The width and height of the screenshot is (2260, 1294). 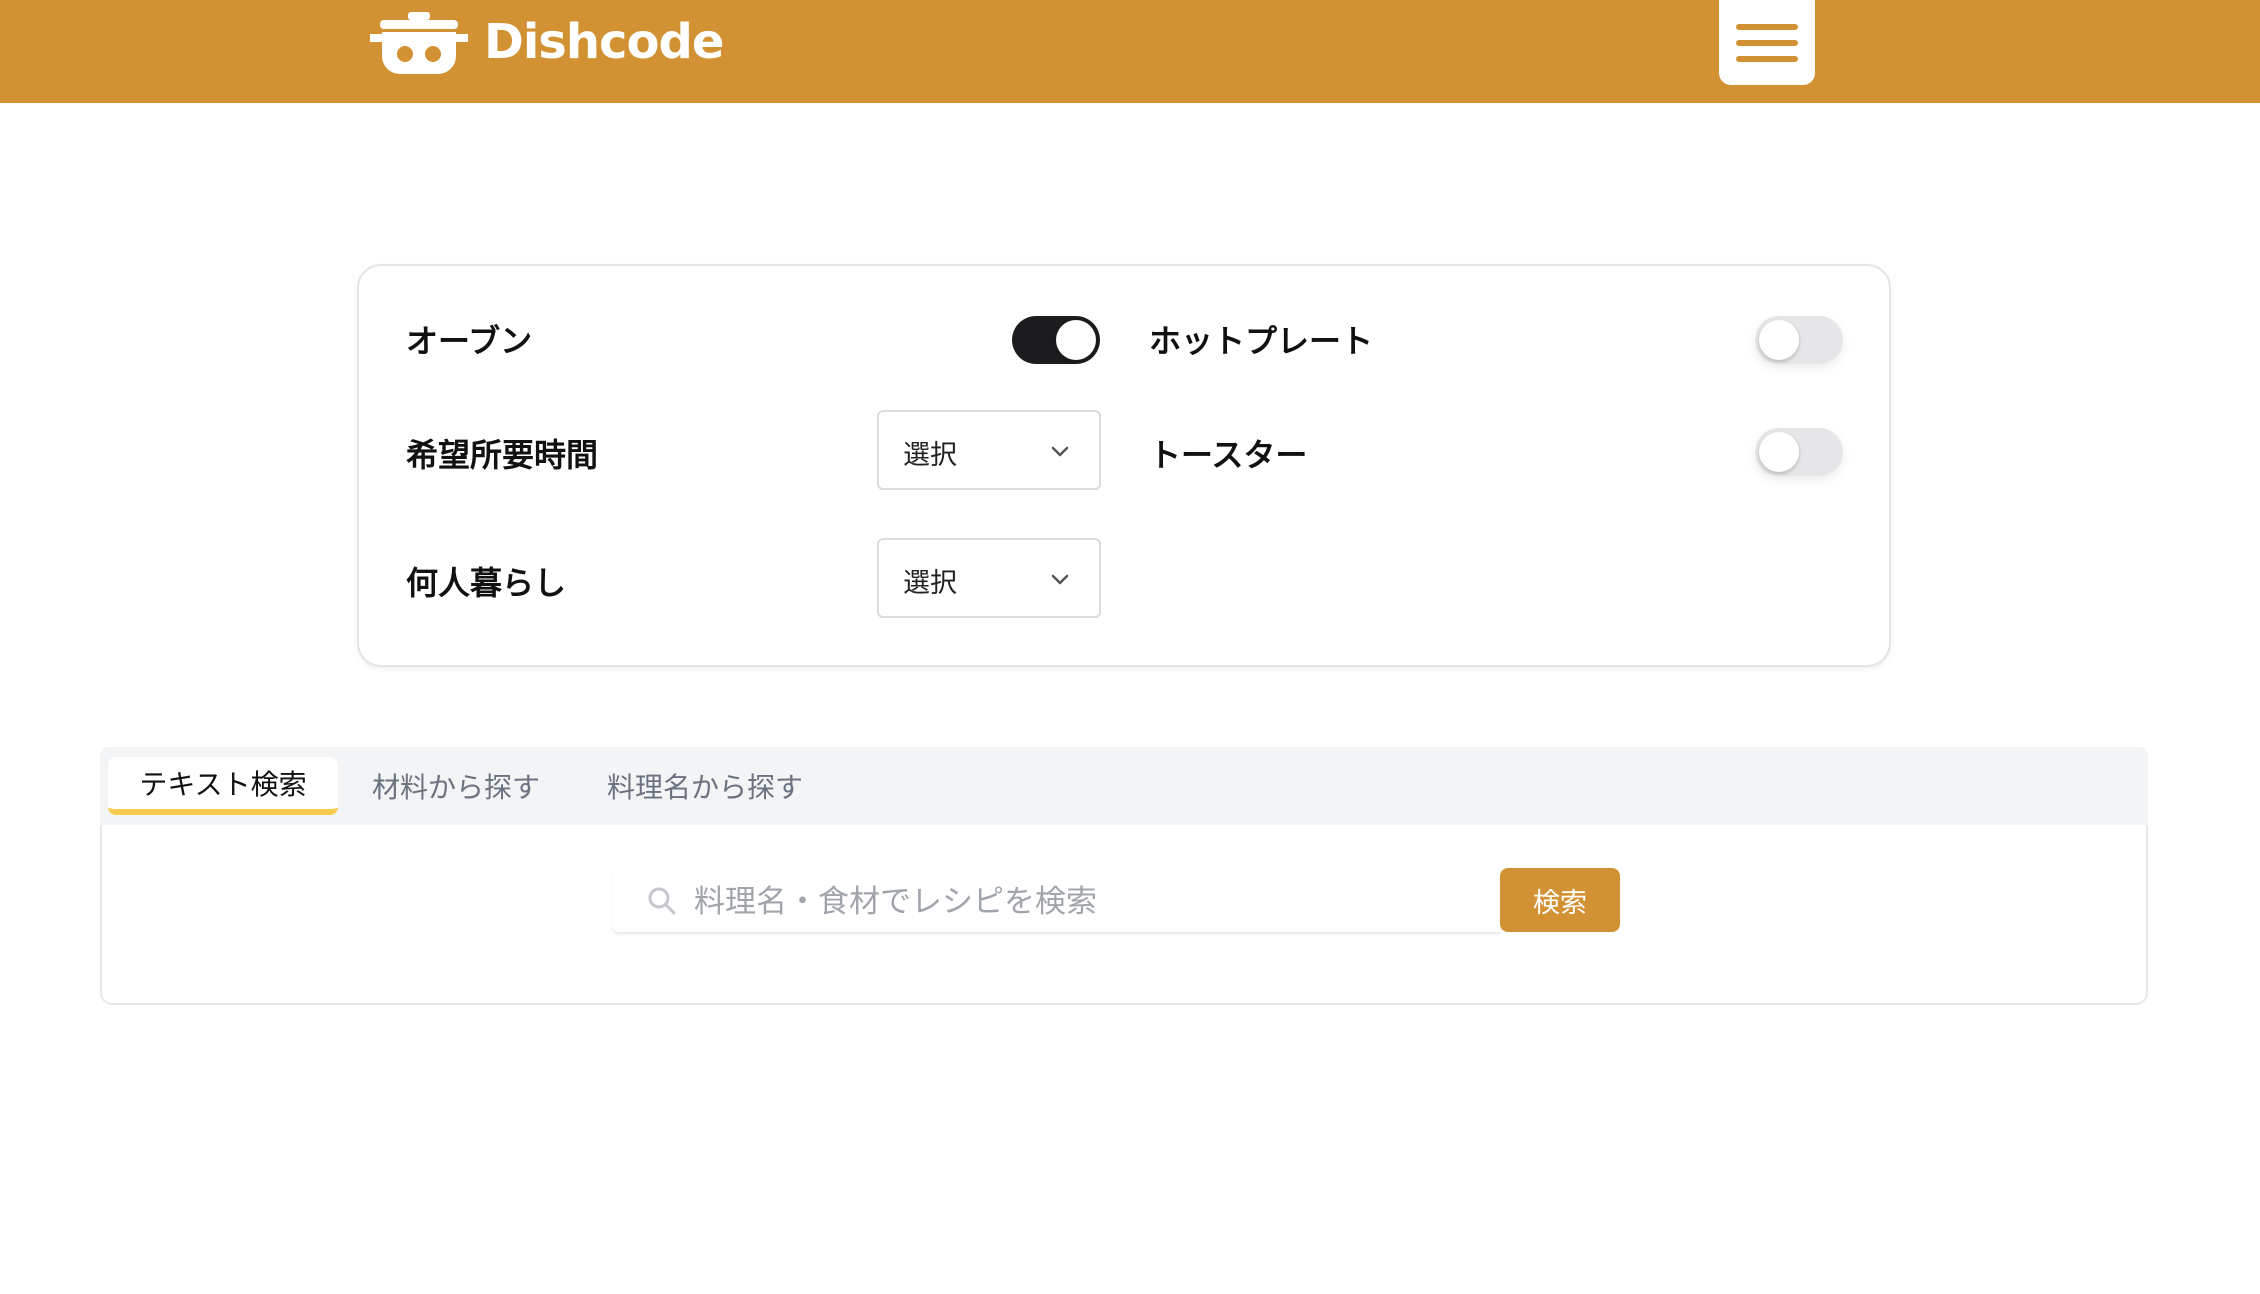 I want to click on app-header: Dishcode, so click(x=1130, y=51).